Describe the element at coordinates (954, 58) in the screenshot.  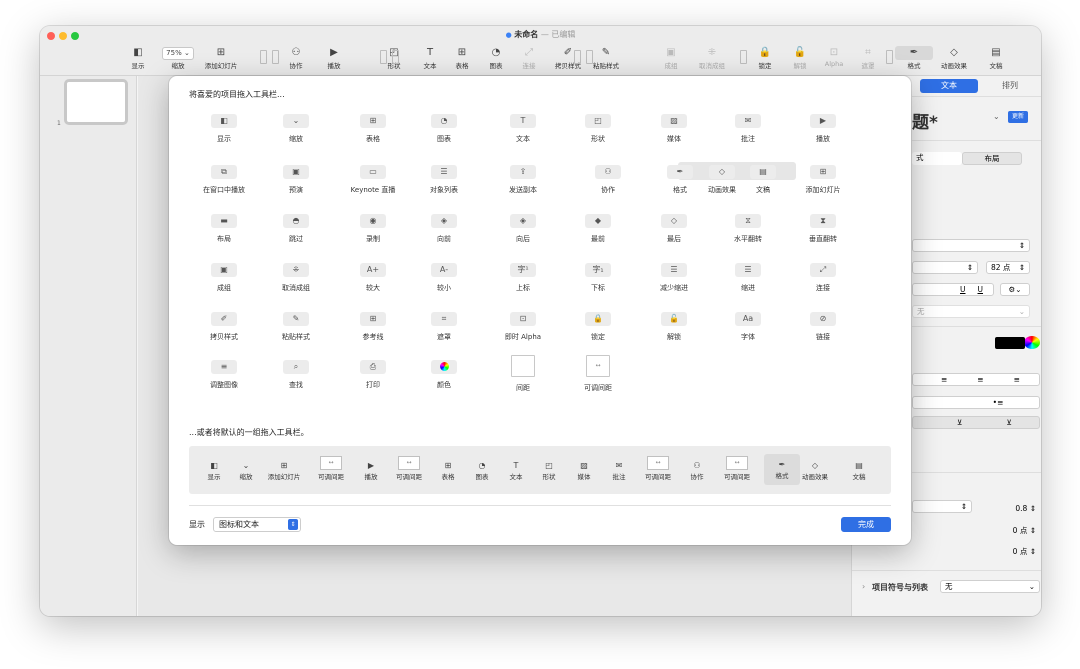
I see `toolbar-animate-button: ◇ 动画效果` at that location.